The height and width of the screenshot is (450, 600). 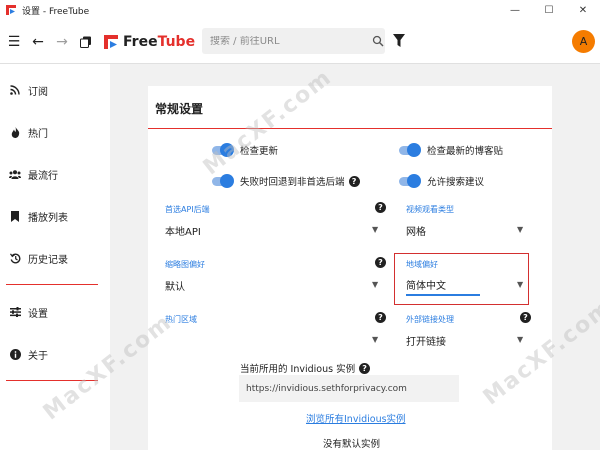 What do you see at coordinates (443, 295) in the screenshot?
I see `focus-underline` at bounding box center [443, 295].